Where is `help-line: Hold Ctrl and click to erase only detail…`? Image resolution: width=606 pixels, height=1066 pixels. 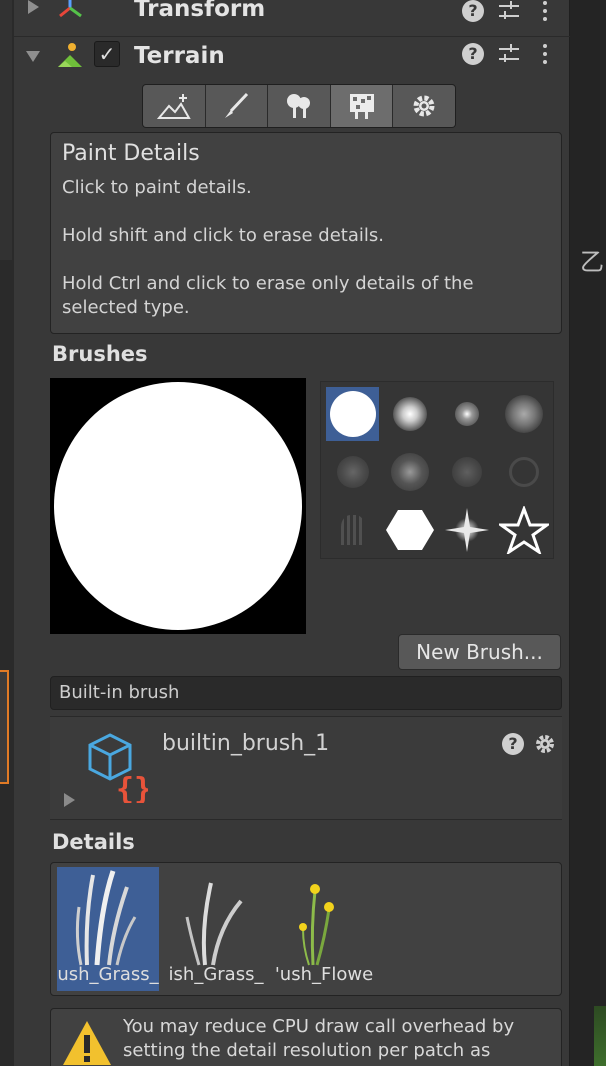 help-line: Hold Ctrl and click to erase only detail… is located at coordinates (268, 295).